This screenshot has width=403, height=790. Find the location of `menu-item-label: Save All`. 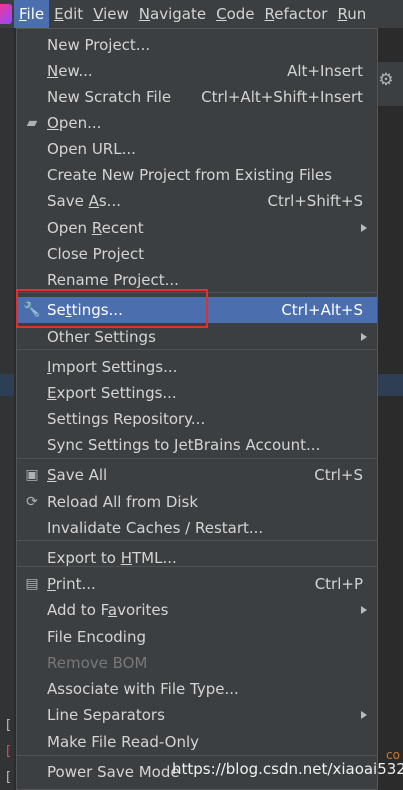

menu-item-label: Save All is located at coordinates (77, 475).